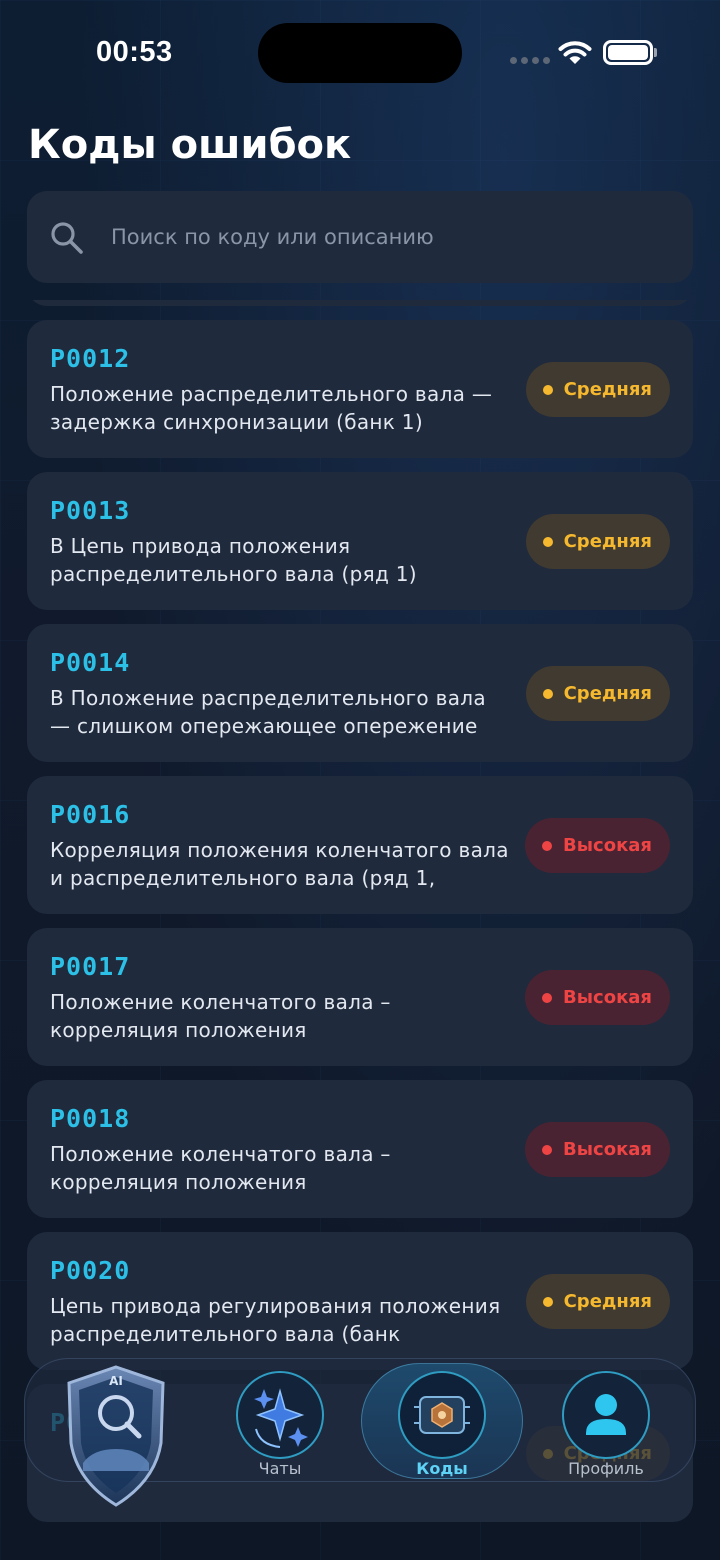  What do you see at coordinates (90, 966) in the screenshot?
I see `error-code: P0017` at bounding box center [90, 966].